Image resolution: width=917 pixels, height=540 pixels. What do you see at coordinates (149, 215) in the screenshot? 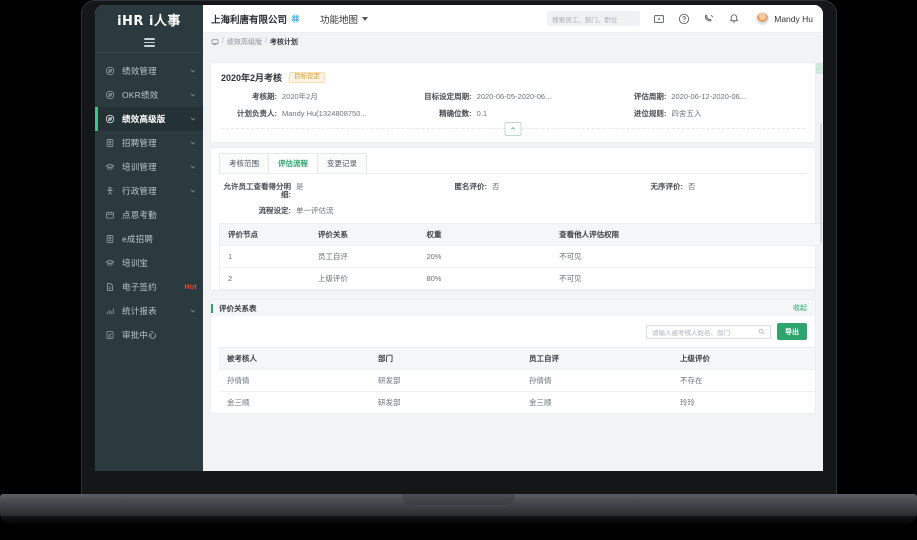
I see `sidebar-item-attendance: 点恩考勤` at bounding box center [149, 215].